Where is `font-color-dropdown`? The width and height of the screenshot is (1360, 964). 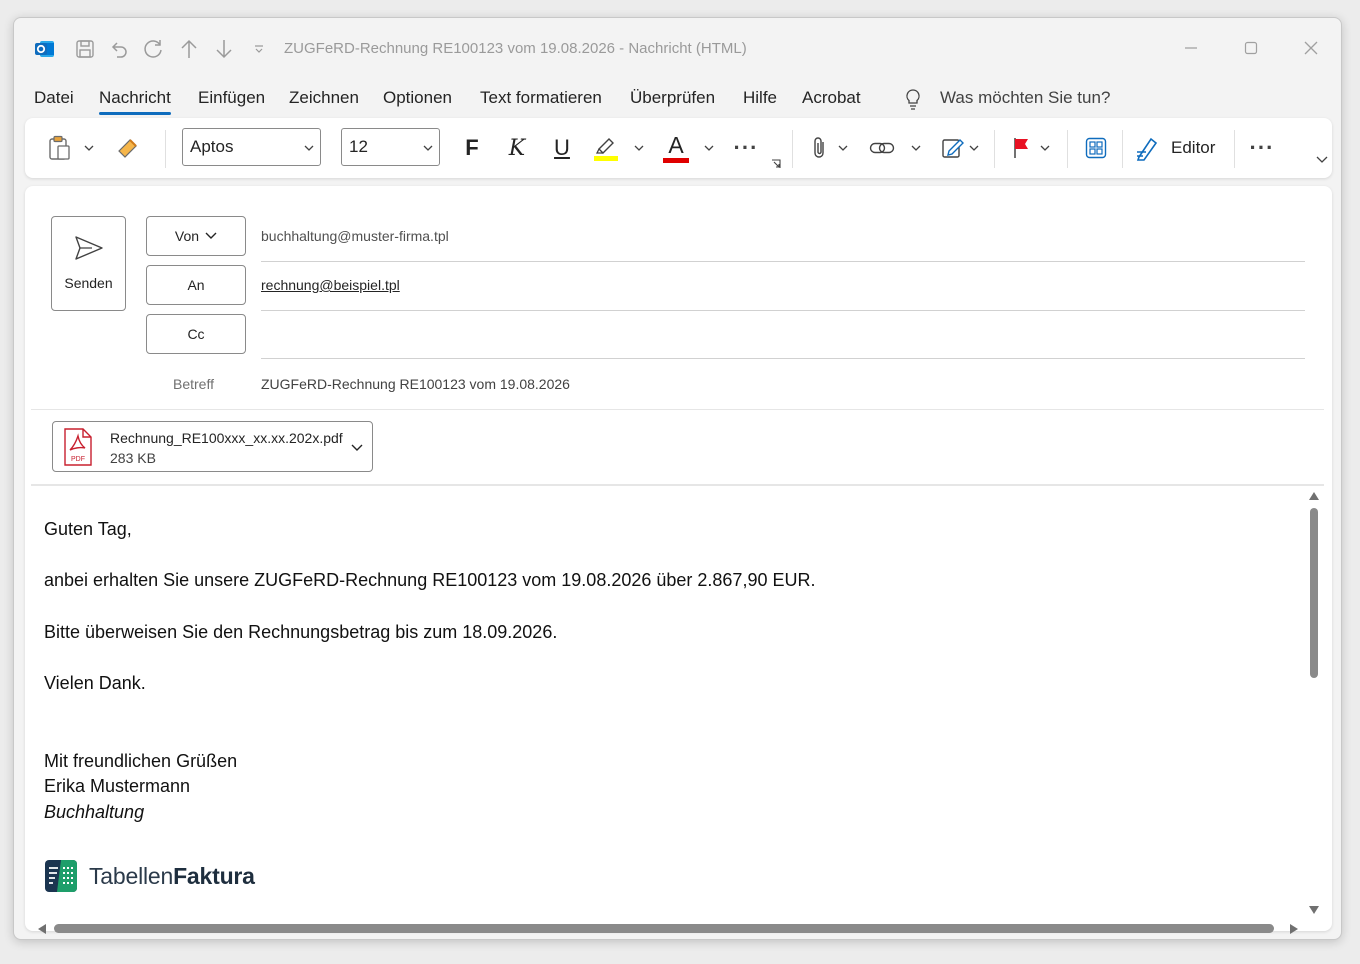 font-color-dropdown is located at coordinates (709, 148).